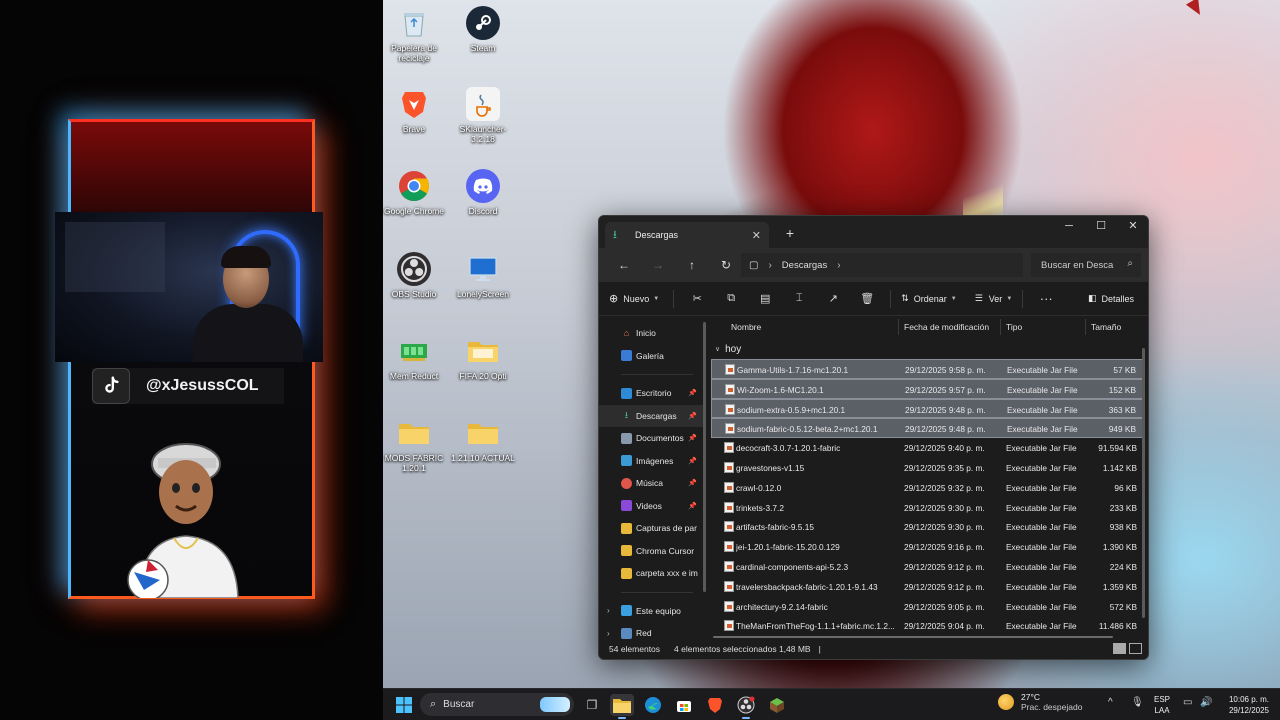 This screenshot has height=720, width=1280. What do you see at coordinates (994, 298) in the screenshot?
I see `view-button: ☰ Ver ▼` at bounding box center [994, 298].